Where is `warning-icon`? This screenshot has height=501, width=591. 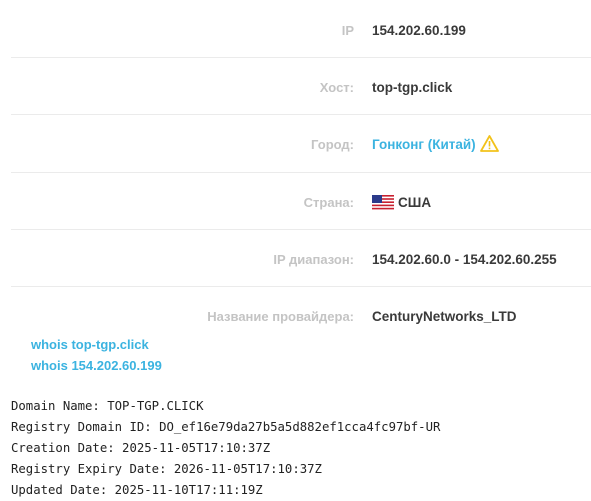 warning-icon is located at coordinates (489, 148).